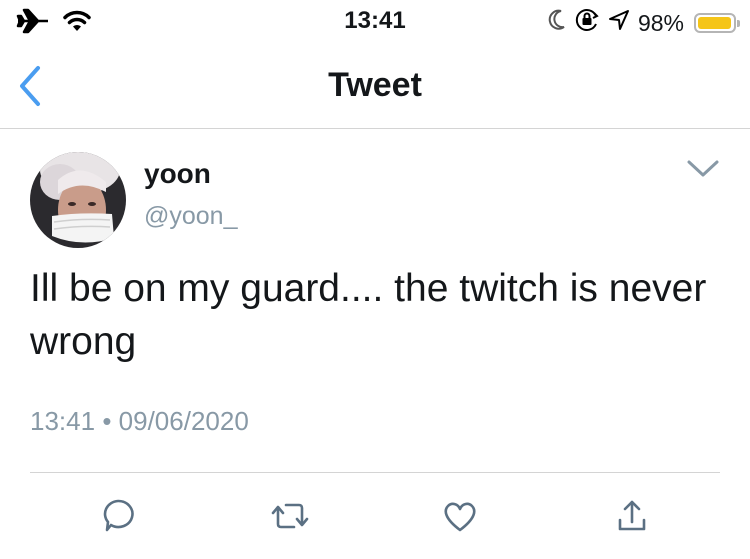  I want to click on battery-percent: 98%, so click(660, 22).